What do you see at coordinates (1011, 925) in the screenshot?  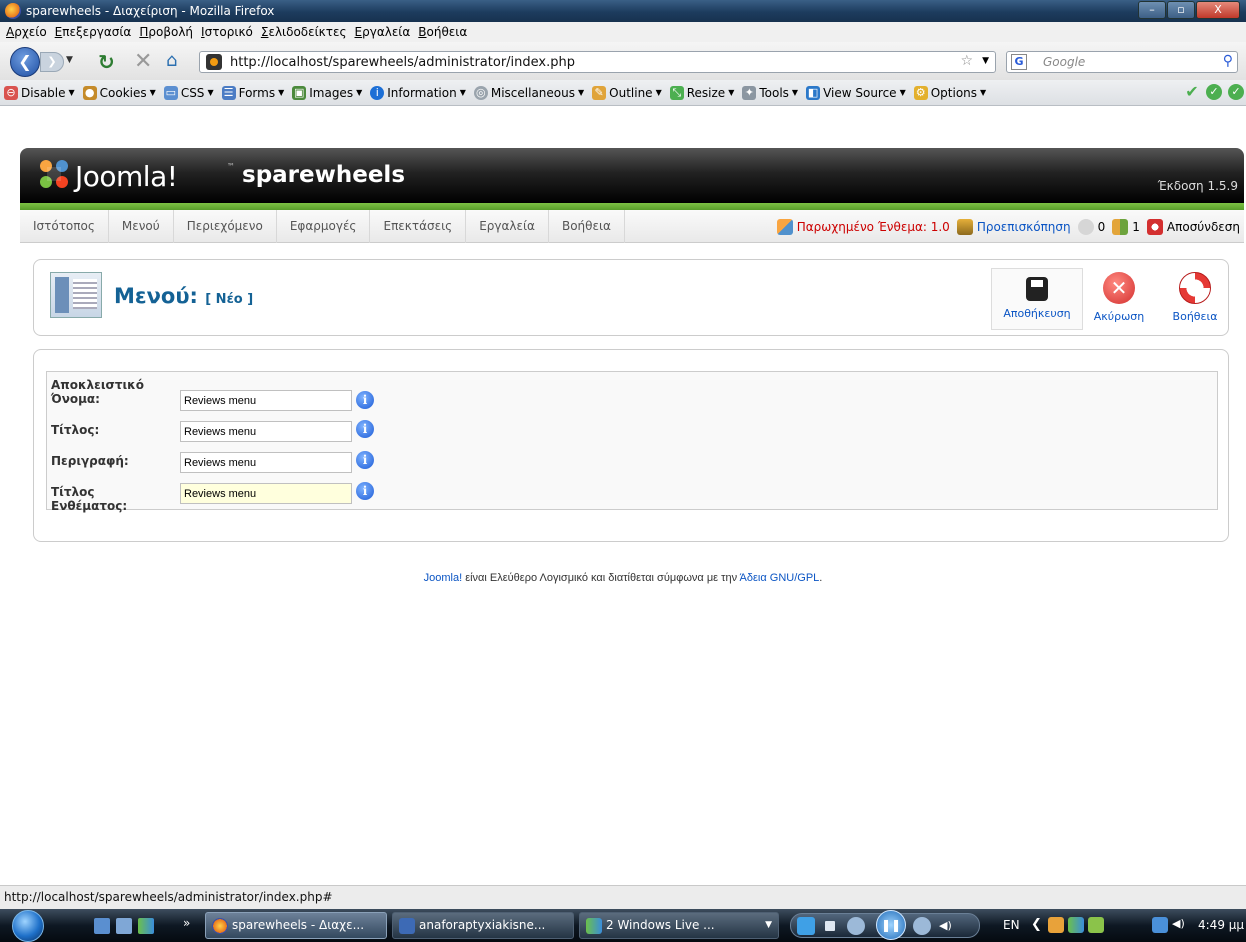 I see `language-indicator: EN` at bounding box center [1011, 925].